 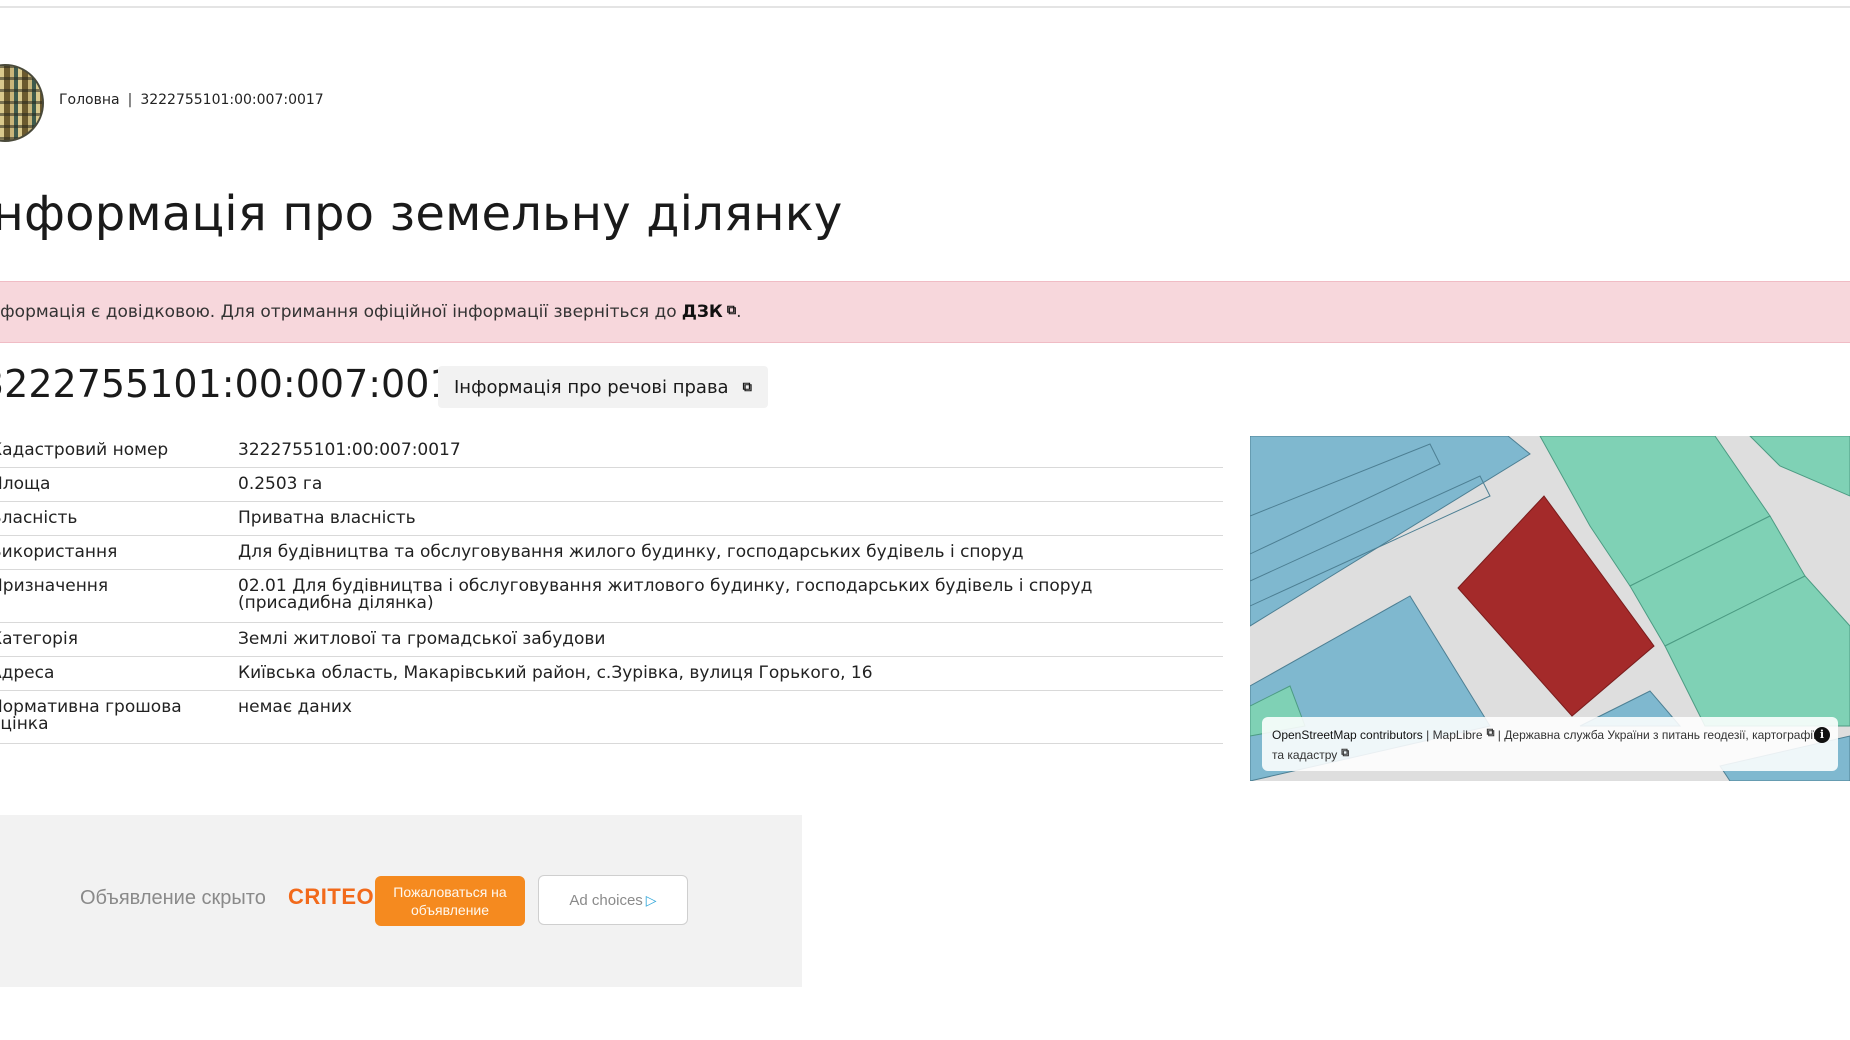 I want to click on row-value: 3222755101:00:007:0017, so click(x=730, y=451).